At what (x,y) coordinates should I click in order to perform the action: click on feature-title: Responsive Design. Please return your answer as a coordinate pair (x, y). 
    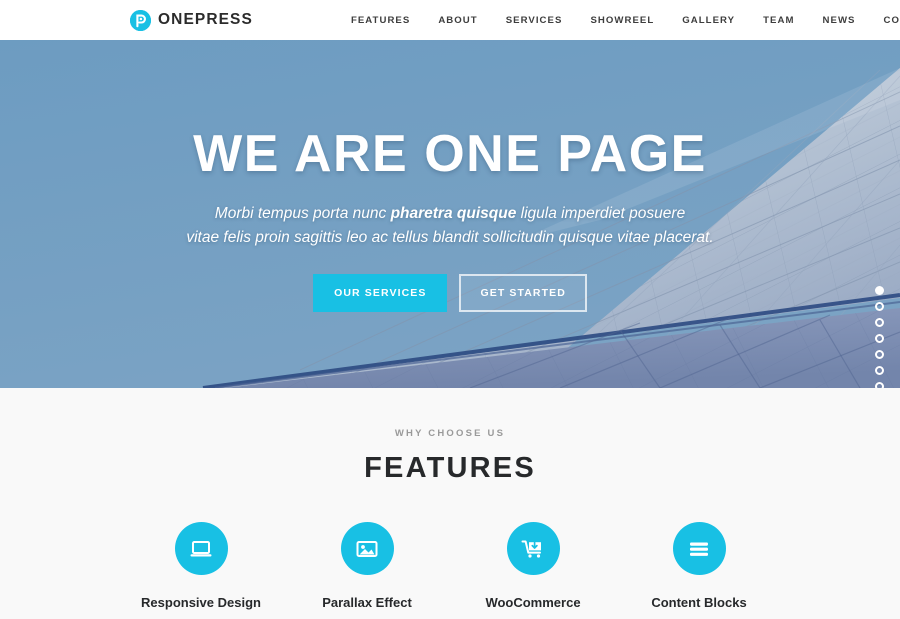
    Looking at the image, I should click on (201, 602).